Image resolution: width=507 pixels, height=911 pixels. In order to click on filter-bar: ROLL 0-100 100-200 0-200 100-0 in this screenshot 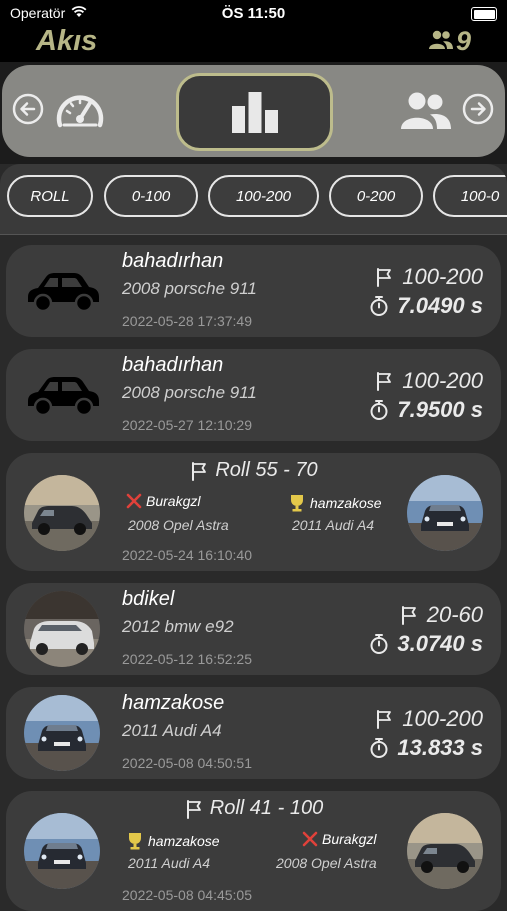, I will do `click(253, 199)`.